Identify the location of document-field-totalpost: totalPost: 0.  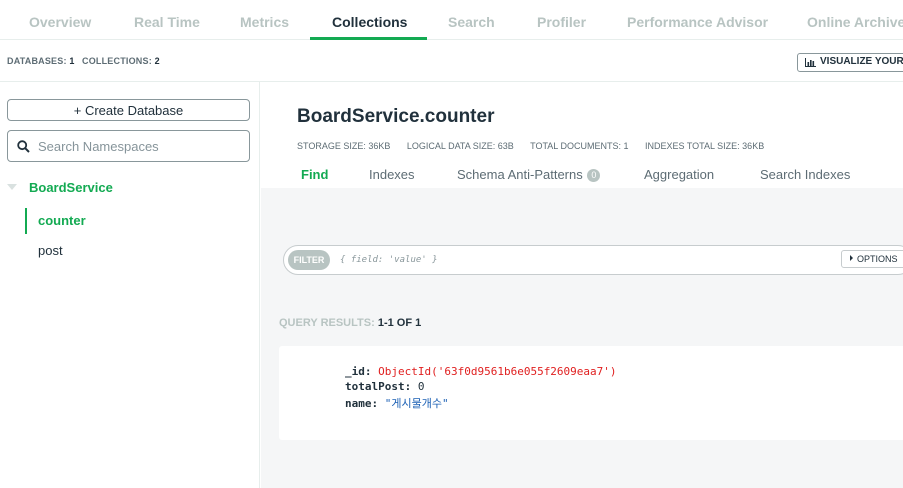
(385, 386).